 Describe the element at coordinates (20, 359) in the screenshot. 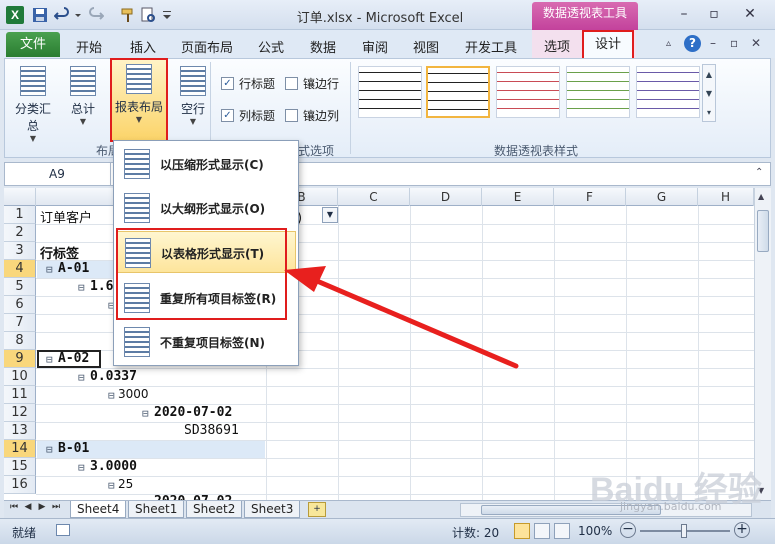

I see `row-header: 9` at that location.